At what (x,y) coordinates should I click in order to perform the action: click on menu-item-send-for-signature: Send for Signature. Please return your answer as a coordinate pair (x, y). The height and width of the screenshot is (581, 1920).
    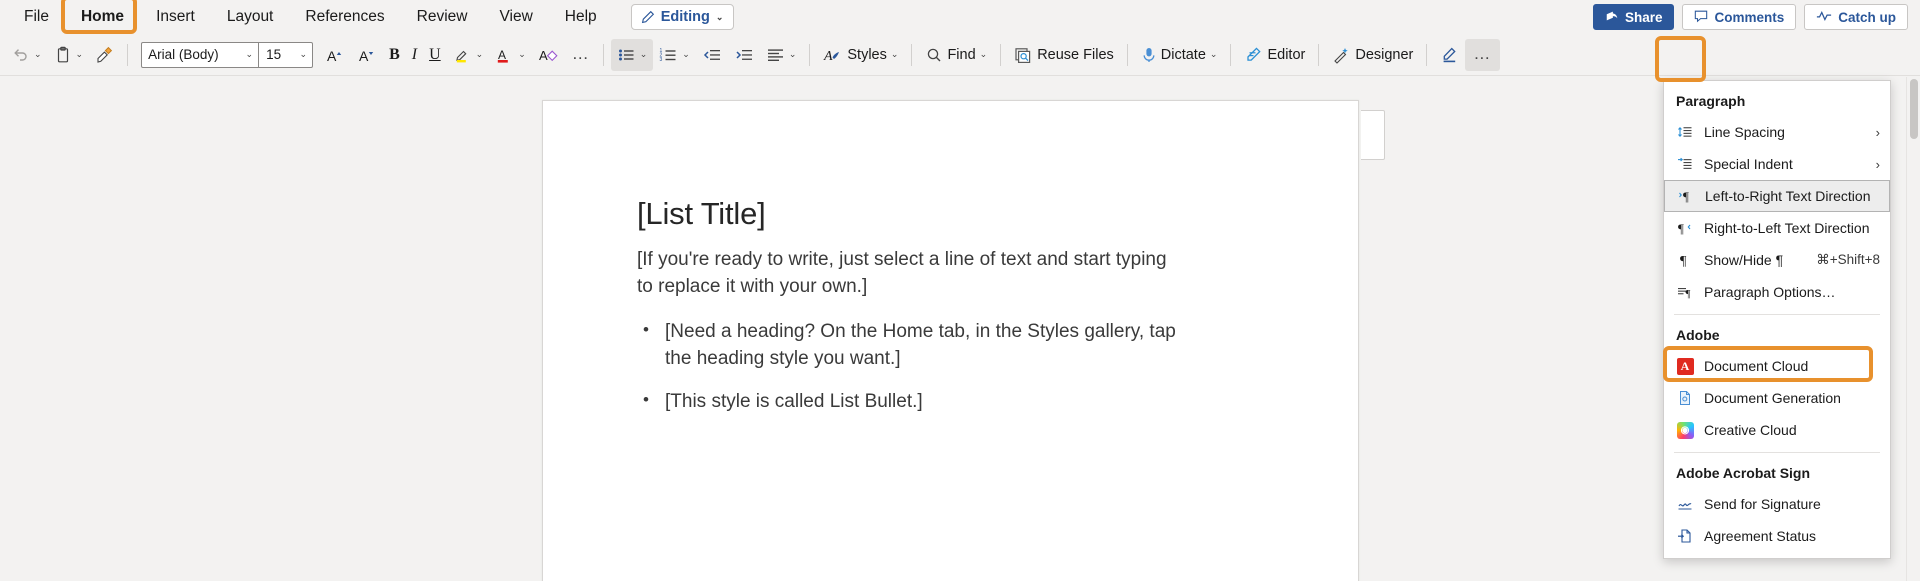
    Looking at the image, I should click on (1777, 504).